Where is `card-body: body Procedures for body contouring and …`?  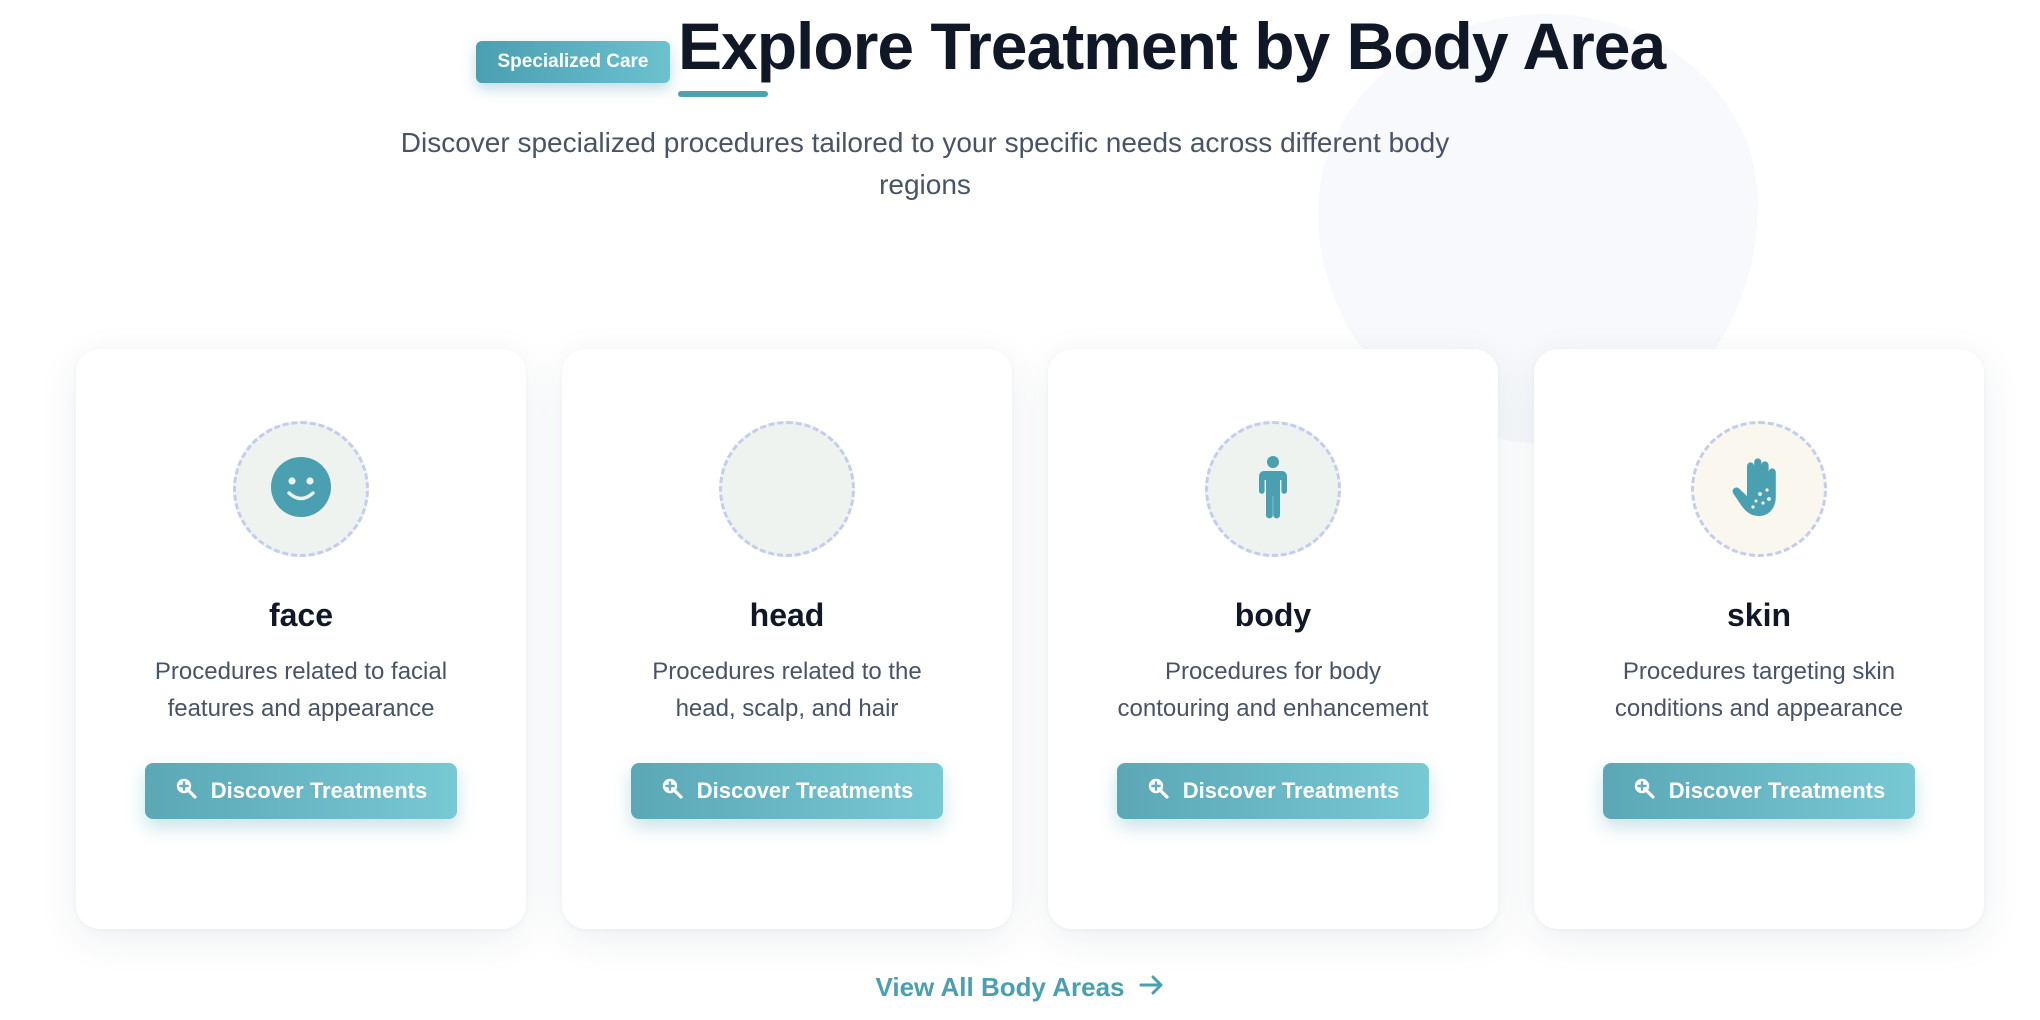
card-body: body Procedures for body contouring and … is located at coordinates (1273, 639).